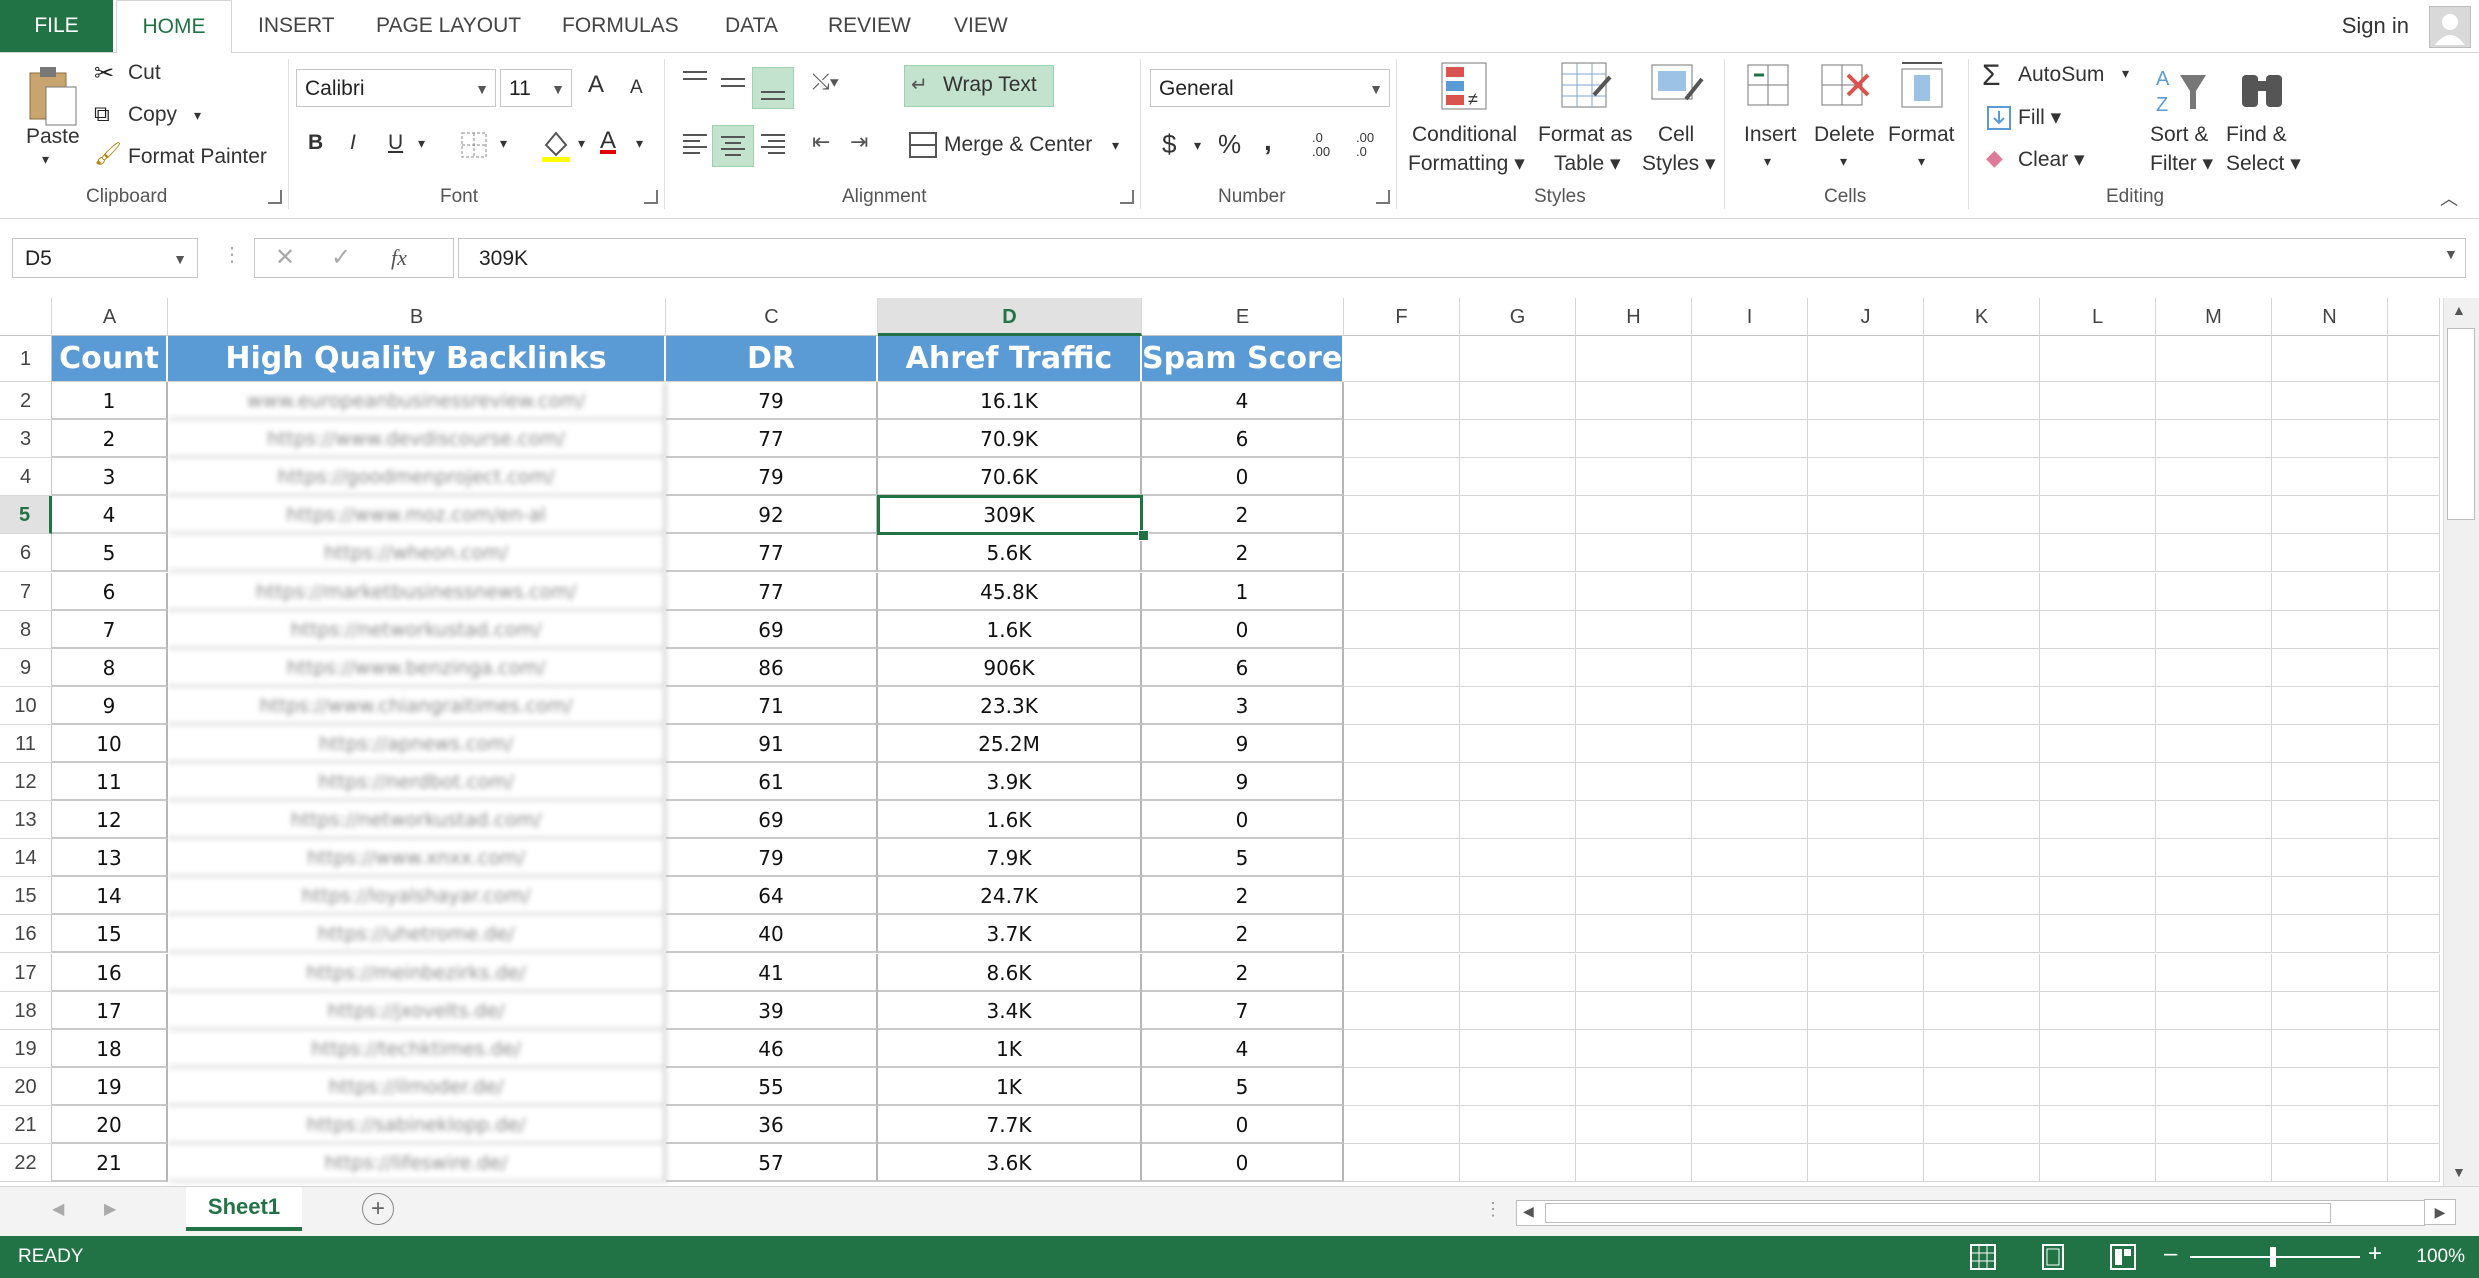 The height and width of the screenshot is (1278, 2479). I want to click on backlink-url-cell: https://sabineklopp.de/, so click(417, 1124).